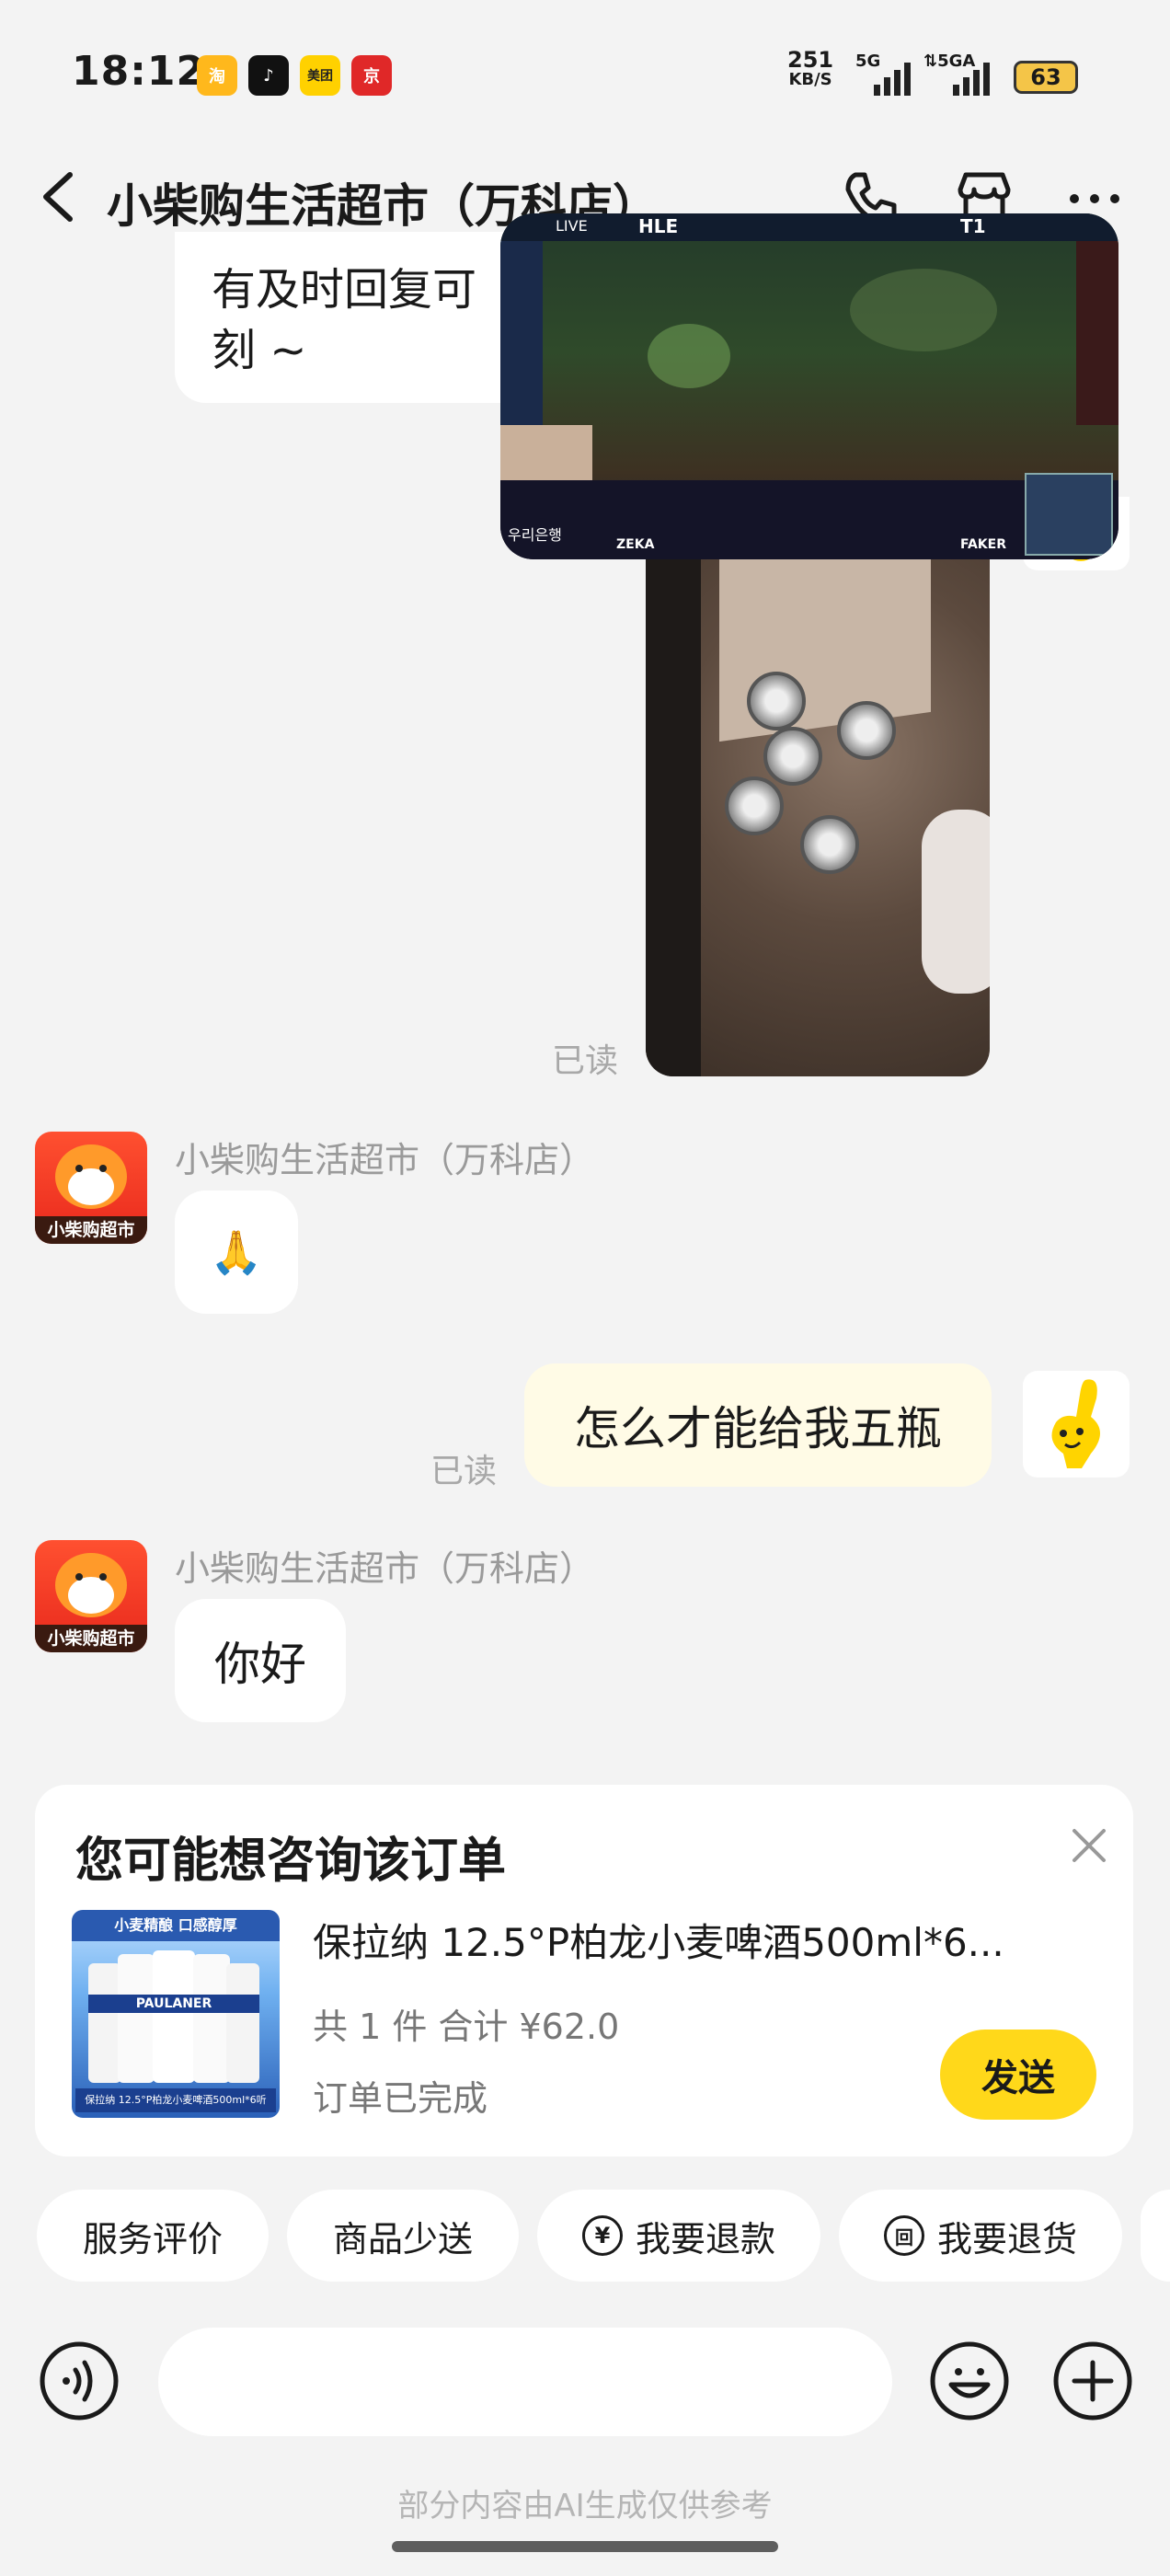  I want to click on emoji-icon, so click(969, 2380).